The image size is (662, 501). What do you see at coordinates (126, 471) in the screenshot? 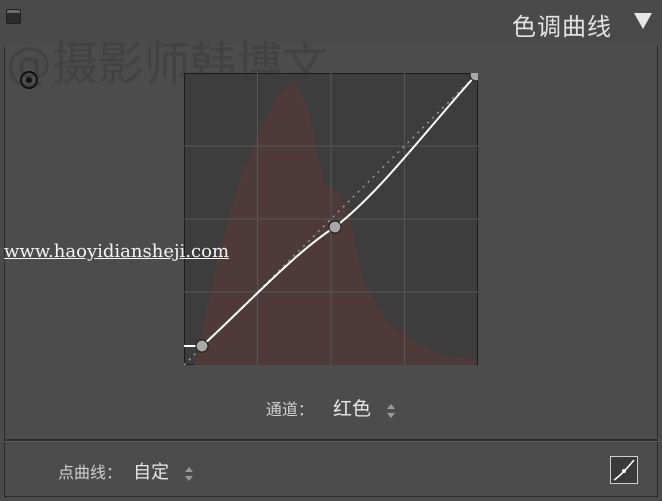
I see `point-curve-selector: 点曲线： 自定` at bounding box center [126, 471].